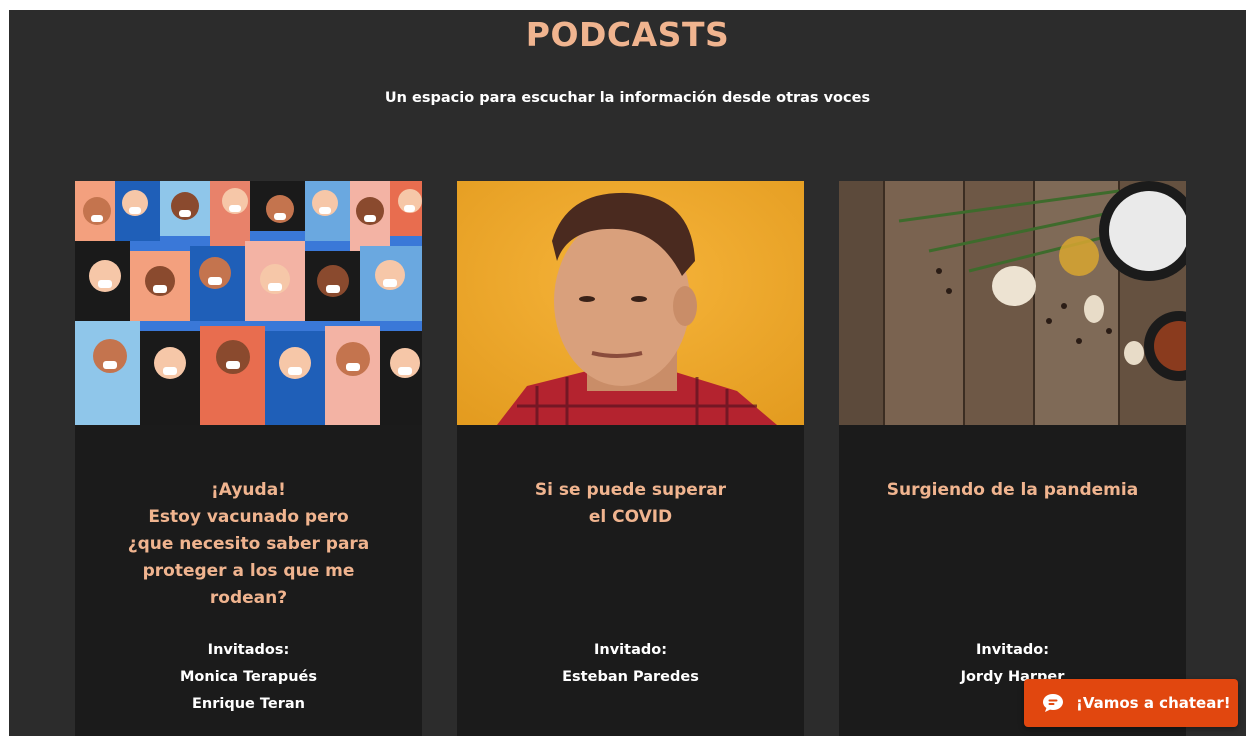 This screenshot has height=736, width=1246. What do you see at coordinates (1153, 703) in the screenshot?
I see `chat-button-label: ¡Vamos a chatear!` at bounding box center [1153, 703].